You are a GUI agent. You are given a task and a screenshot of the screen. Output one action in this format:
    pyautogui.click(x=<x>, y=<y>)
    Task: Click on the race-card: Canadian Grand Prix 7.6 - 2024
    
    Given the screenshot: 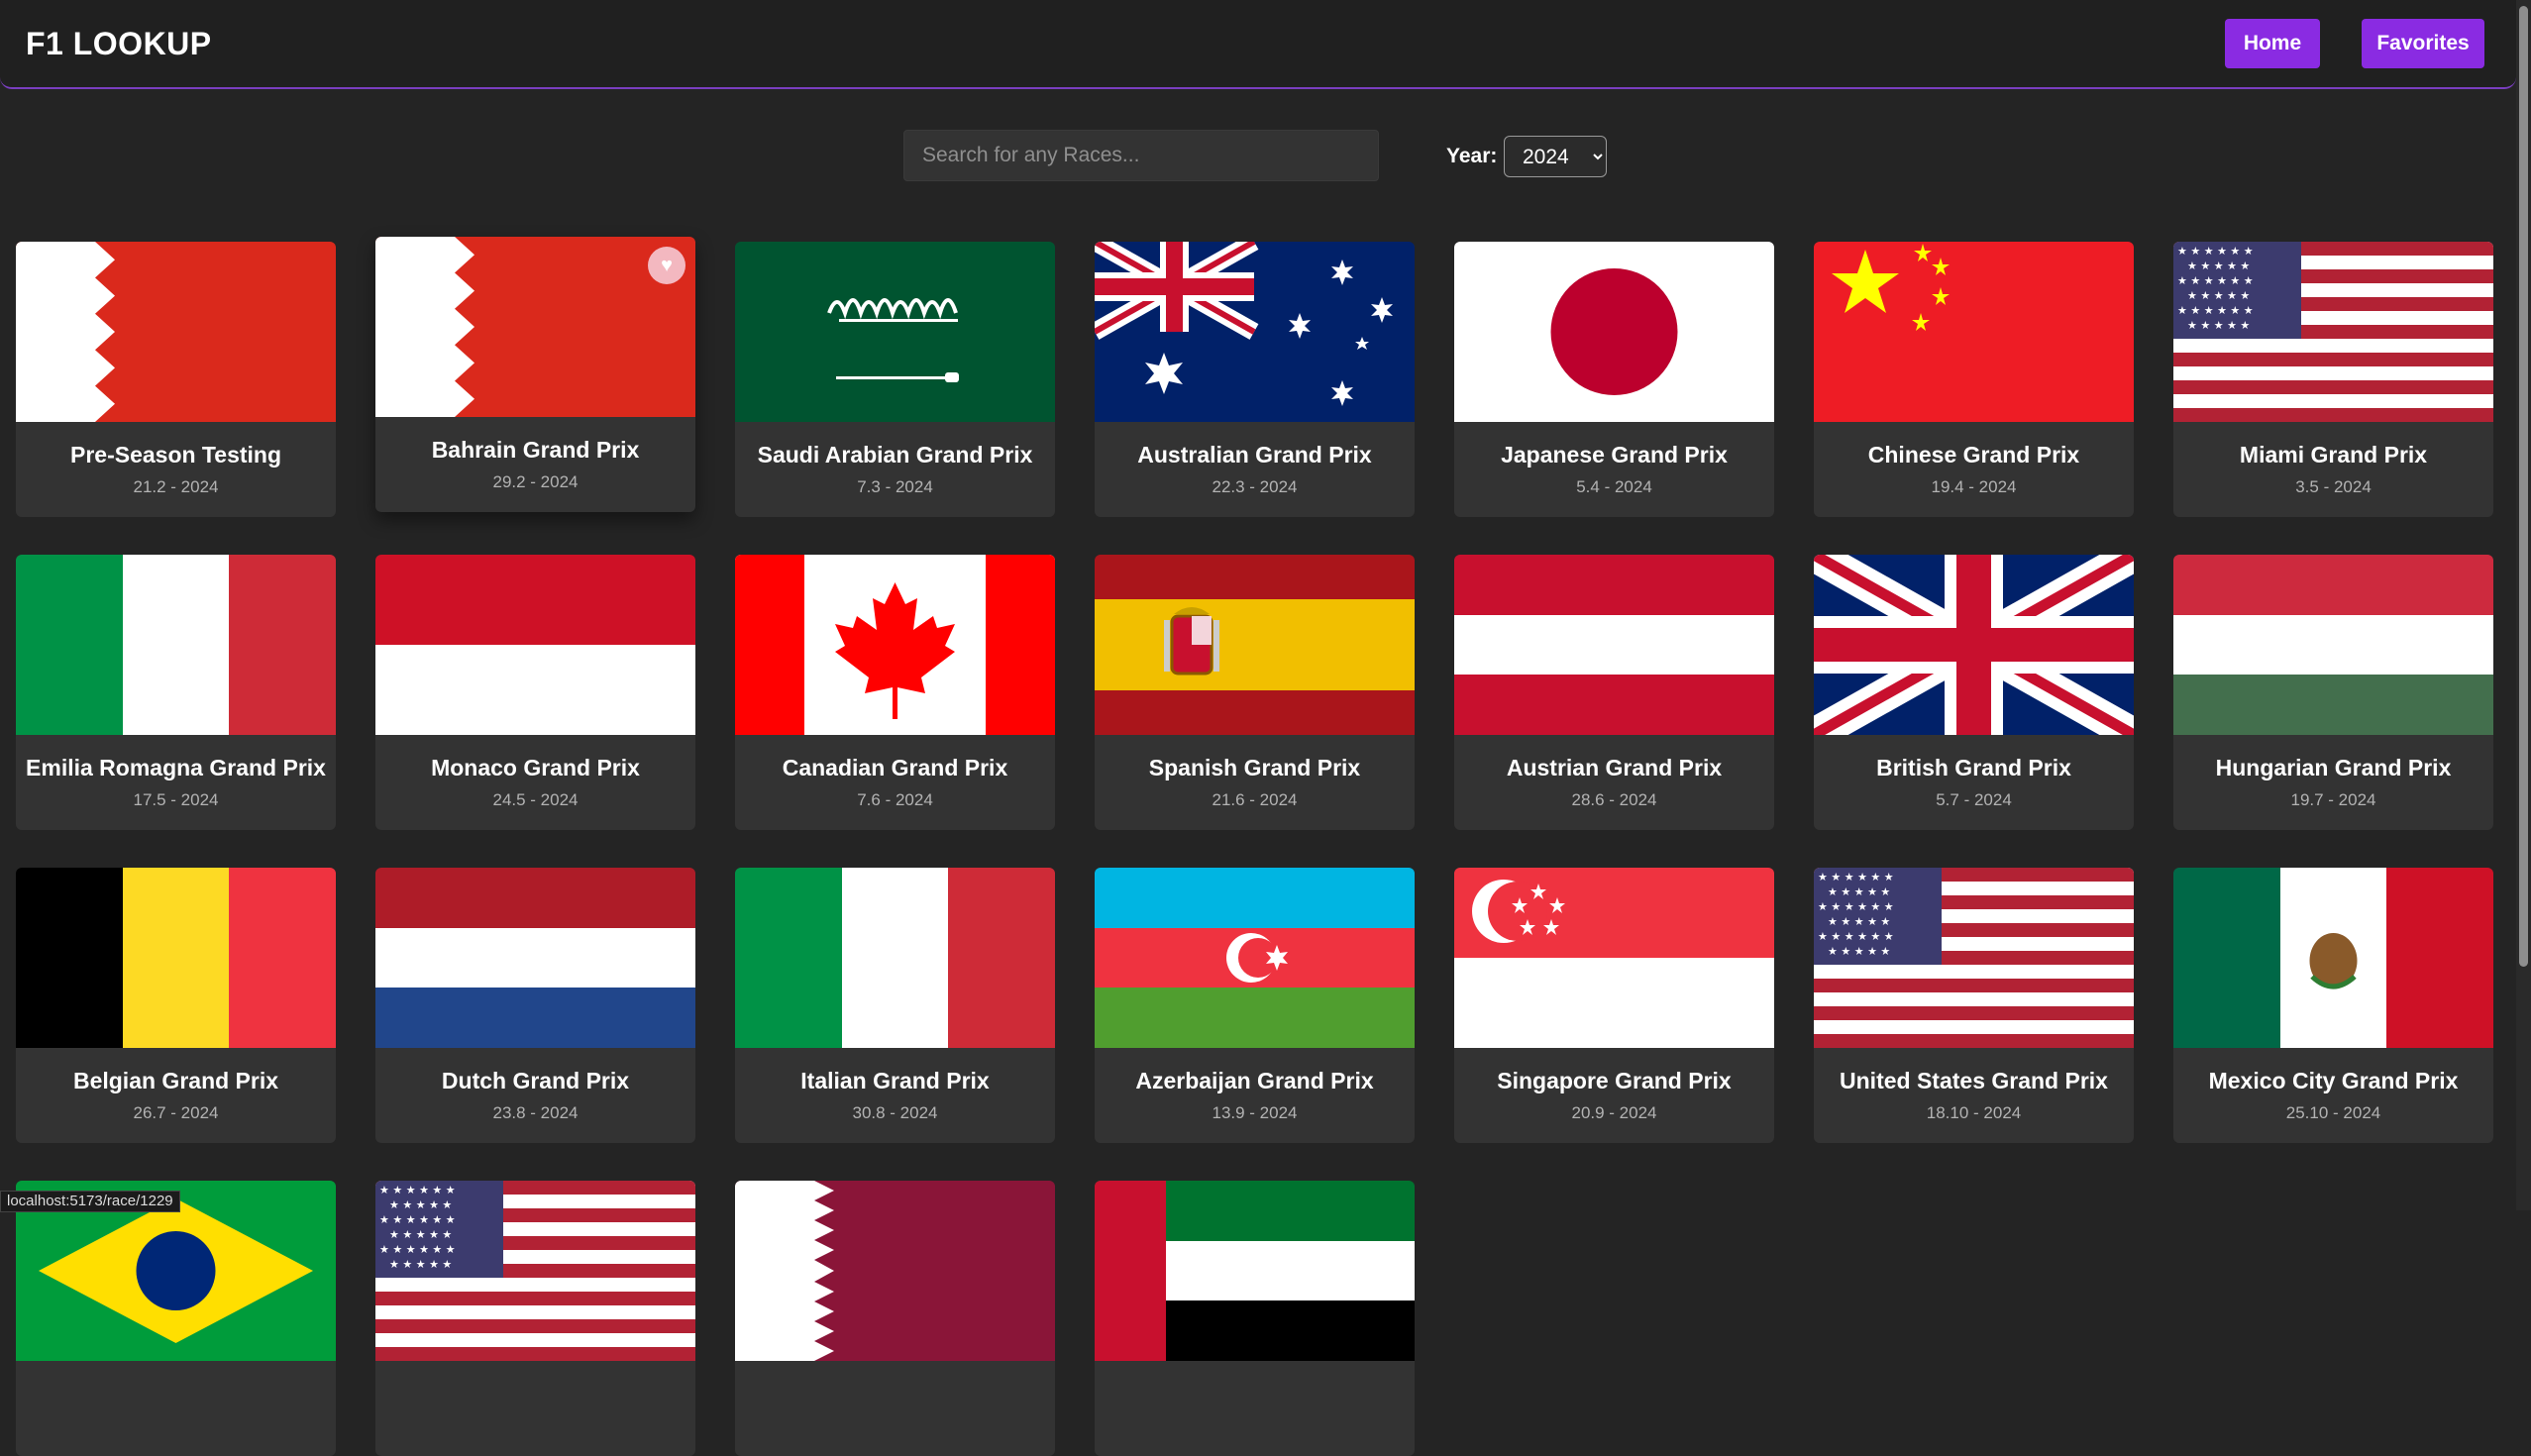 What is the action you would take?
    pyautogui.click(x=895, y=692)
    